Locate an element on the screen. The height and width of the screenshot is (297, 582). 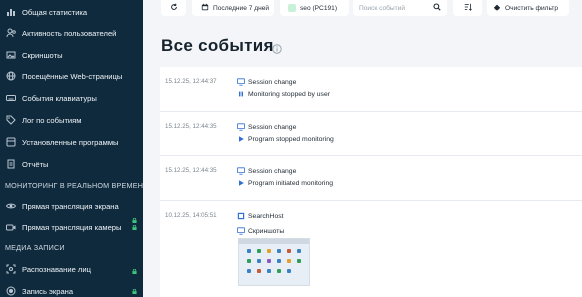
sidebar-item-screenshots: Скриншоты is located at coordinates (71, 55).